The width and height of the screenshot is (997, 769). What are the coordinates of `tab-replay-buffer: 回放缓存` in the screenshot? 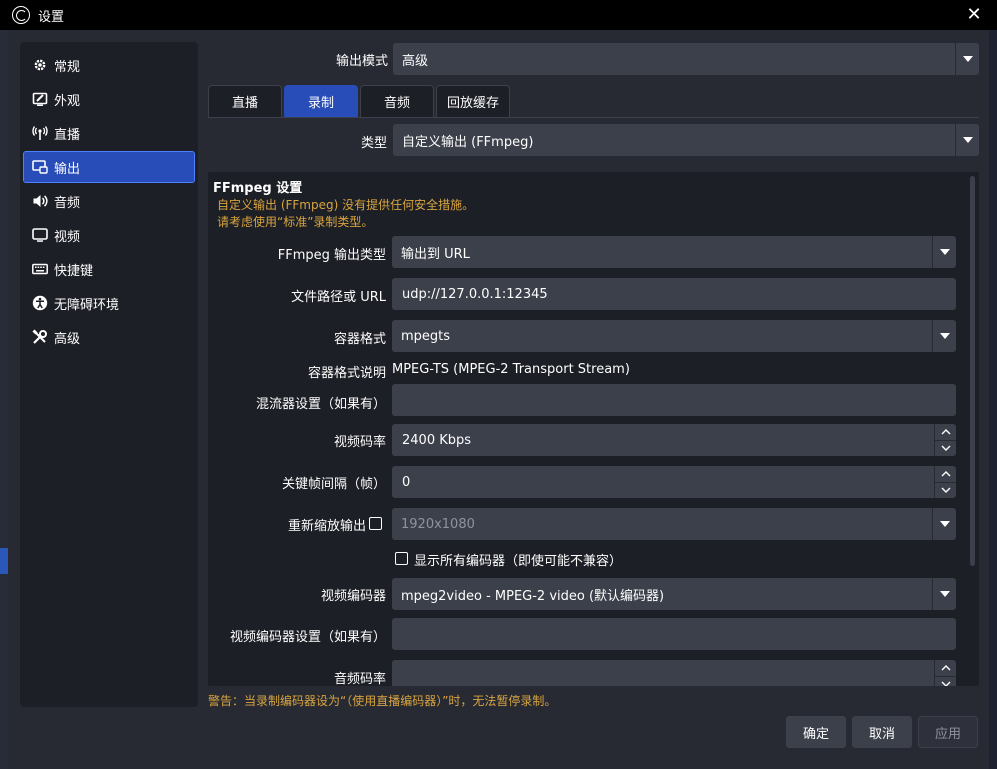 It's located at (473, 101).